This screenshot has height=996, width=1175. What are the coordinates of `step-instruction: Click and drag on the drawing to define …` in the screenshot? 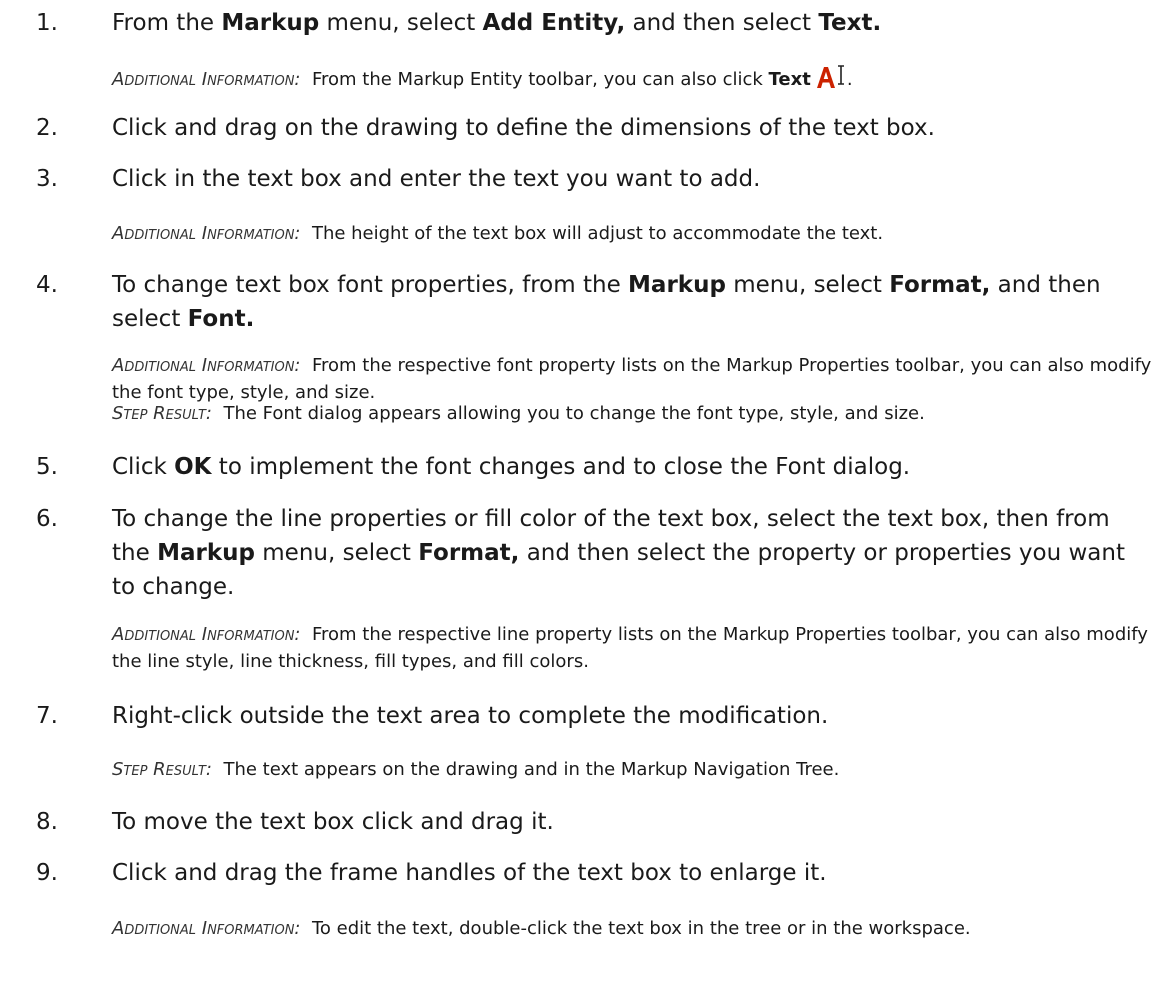 It's located at (632, 128).